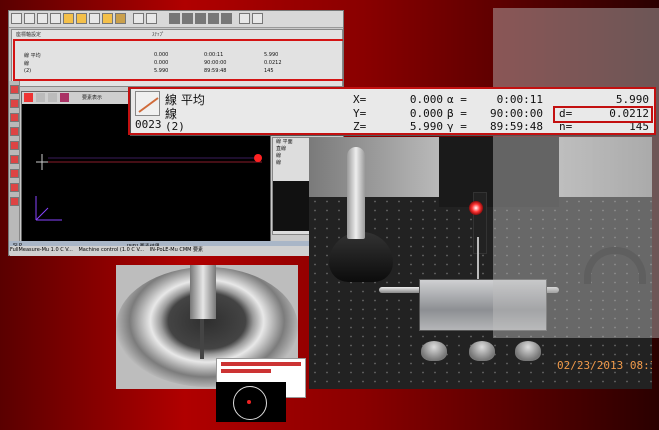 This screenshot has width=659, height=430. I want to click on circle-view, so click(251, 402).